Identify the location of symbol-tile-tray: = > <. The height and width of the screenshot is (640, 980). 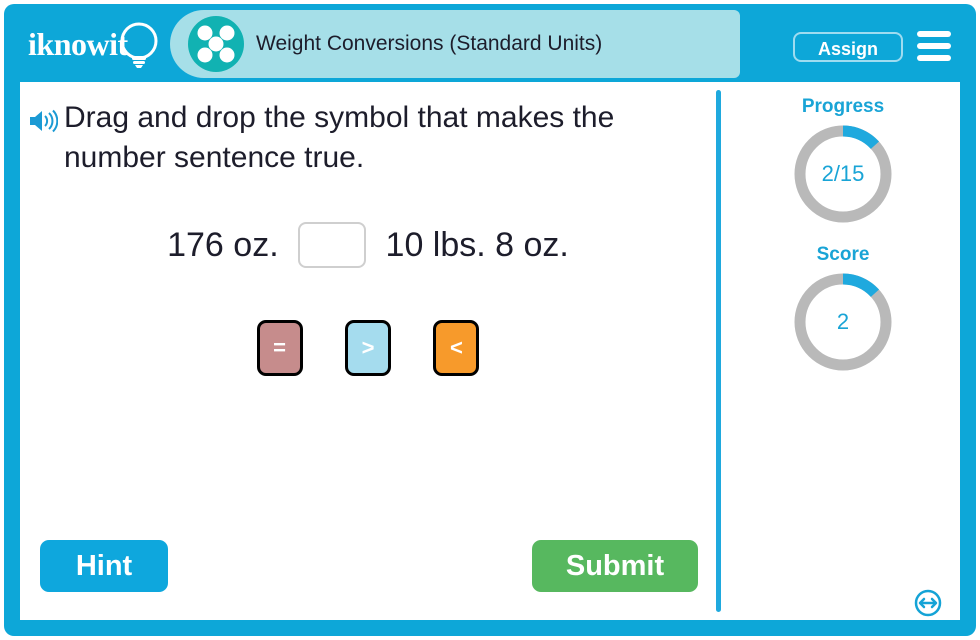
(368, 348).